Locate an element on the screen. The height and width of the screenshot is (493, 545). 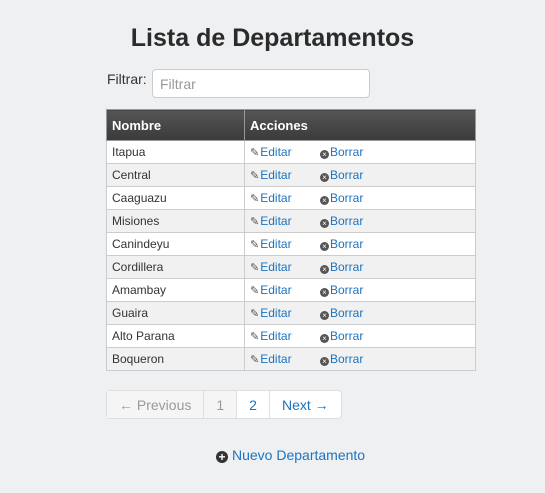
department-name: Caaguazu is located at coordinates (175, 198).